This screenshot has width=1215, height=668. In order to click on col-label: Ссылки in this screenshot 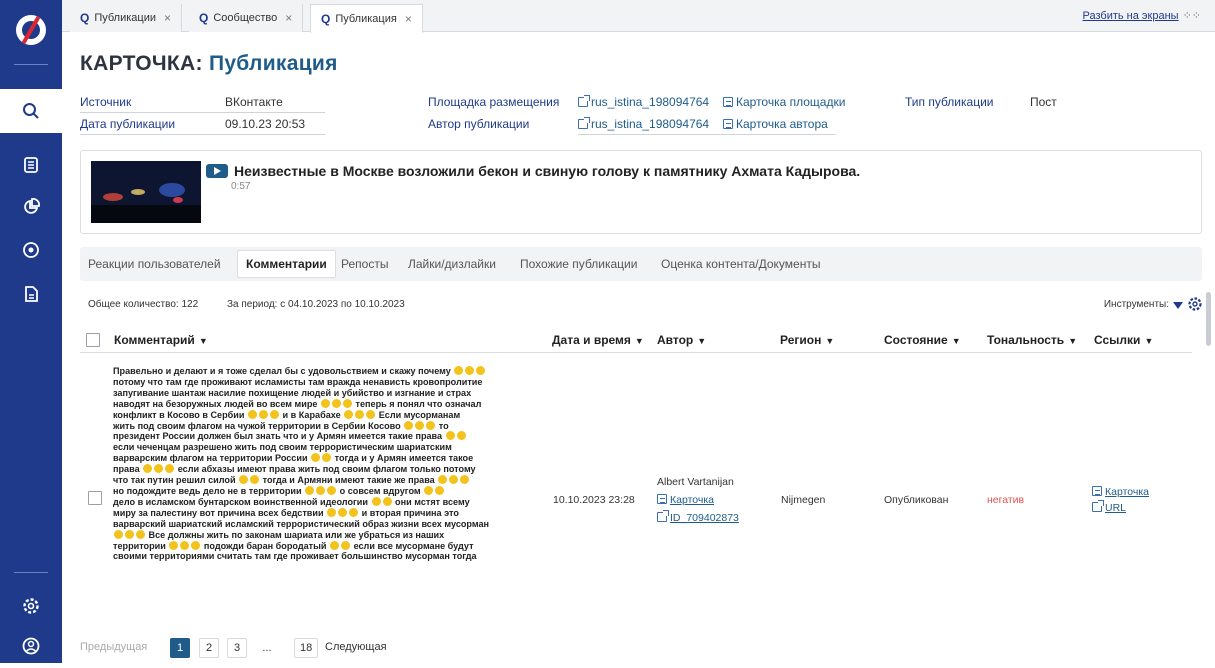, I will do `click(1117, 340)`.